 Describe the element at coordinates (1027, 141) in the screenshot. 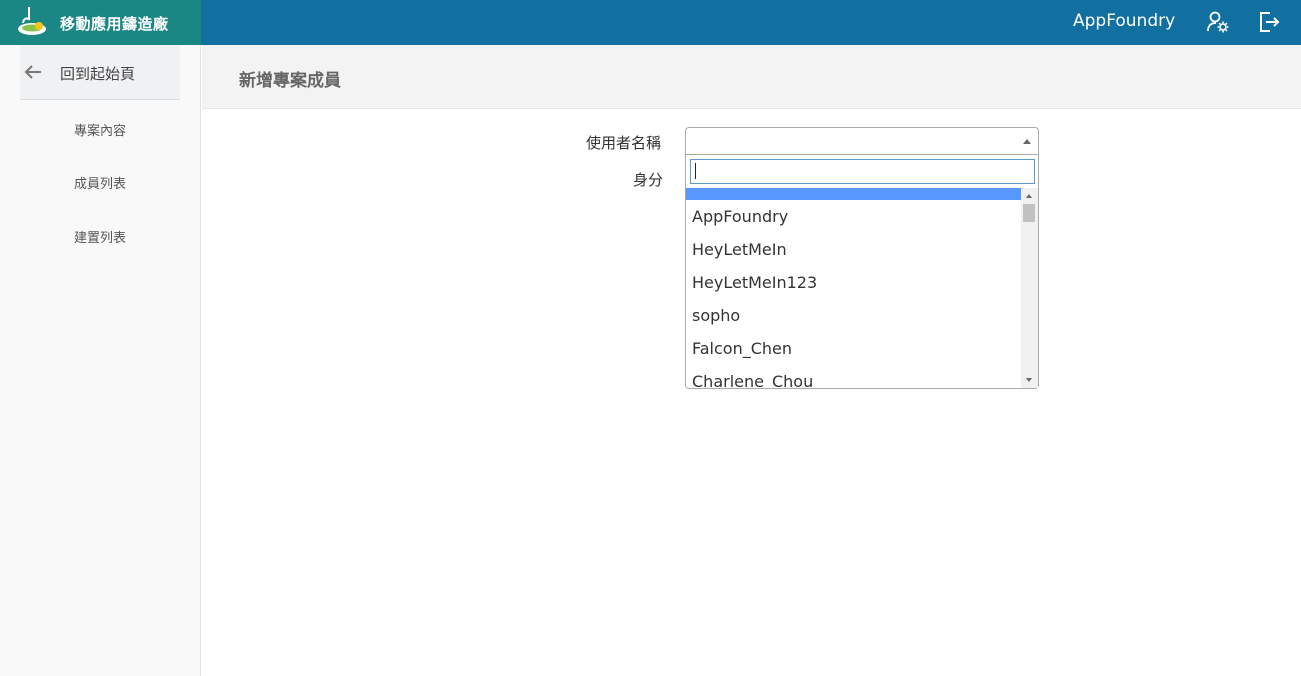

I see `caret-up-icon` at that location.